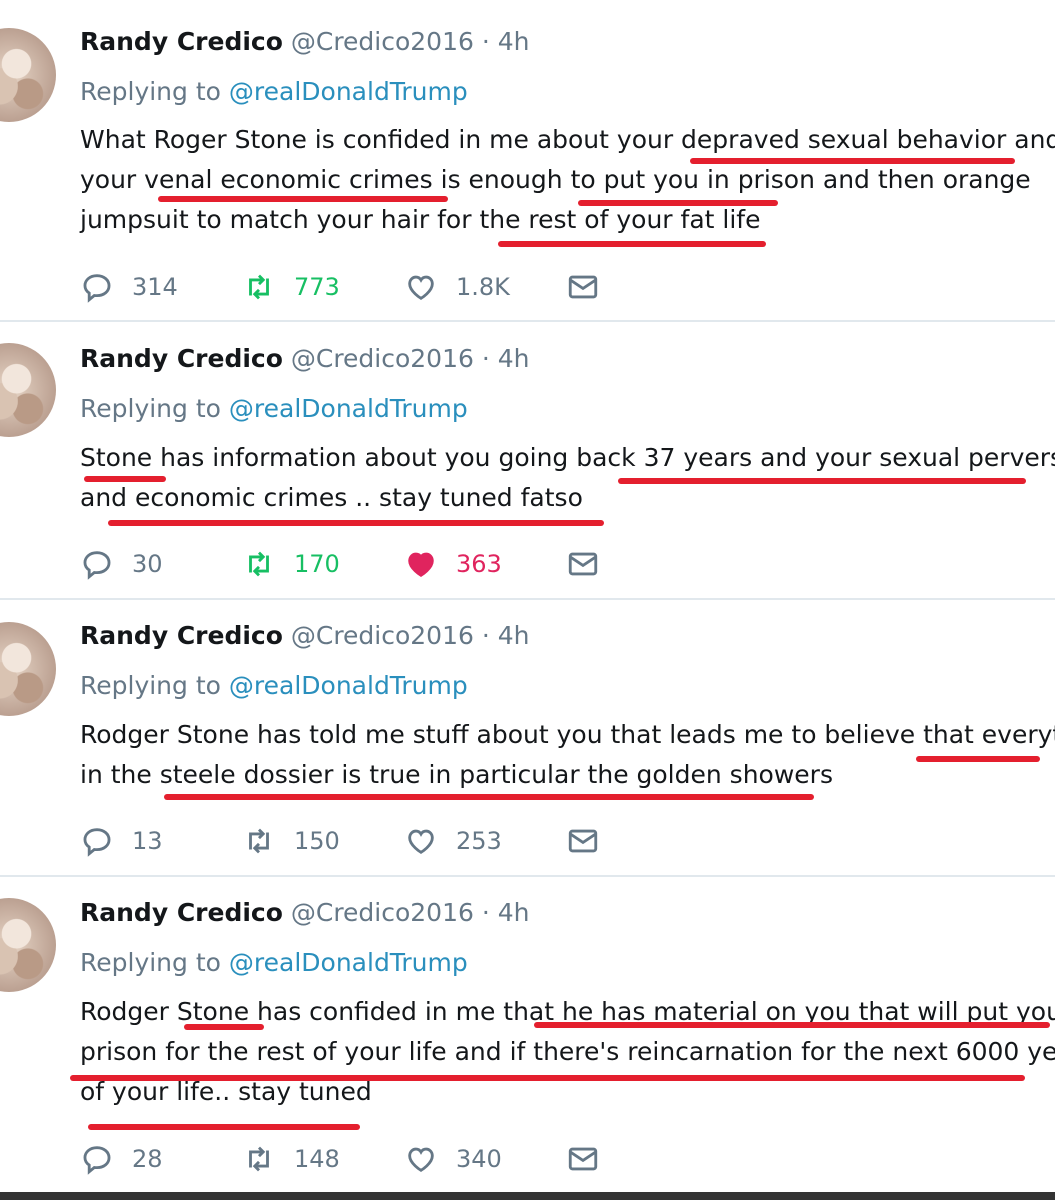 Image resolution: width=1055 pixels, height=1200 pixels. Describe the element at coordinates (317, 287) in the screenshot. I see `retweet-count: 773` at that location.